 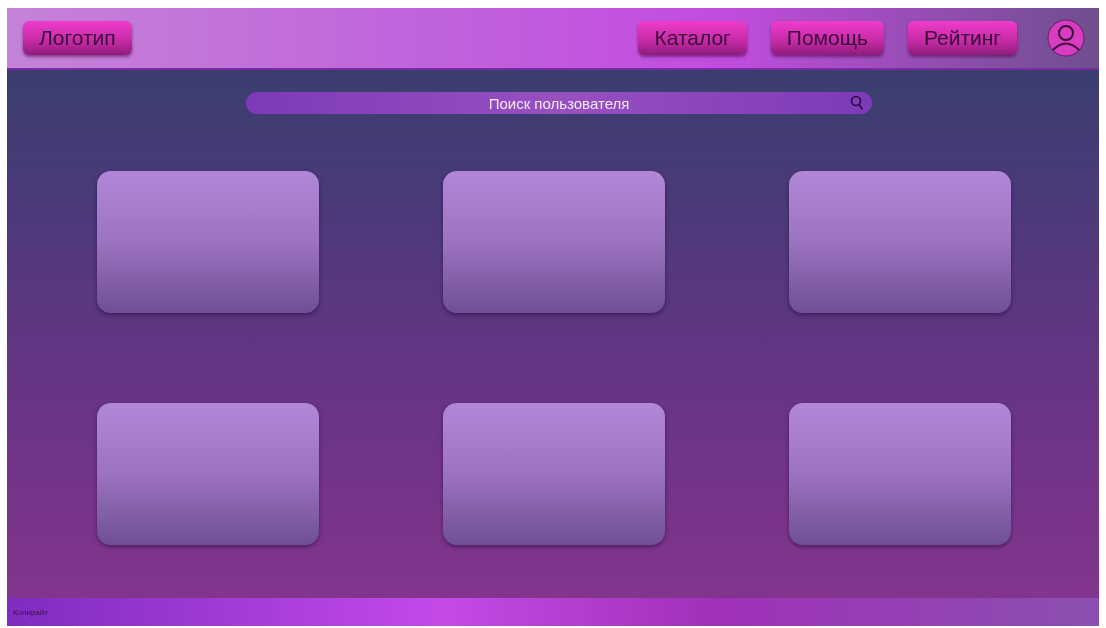 I want to click on copyright-text: Копирайт, so click(x=30, y=612).